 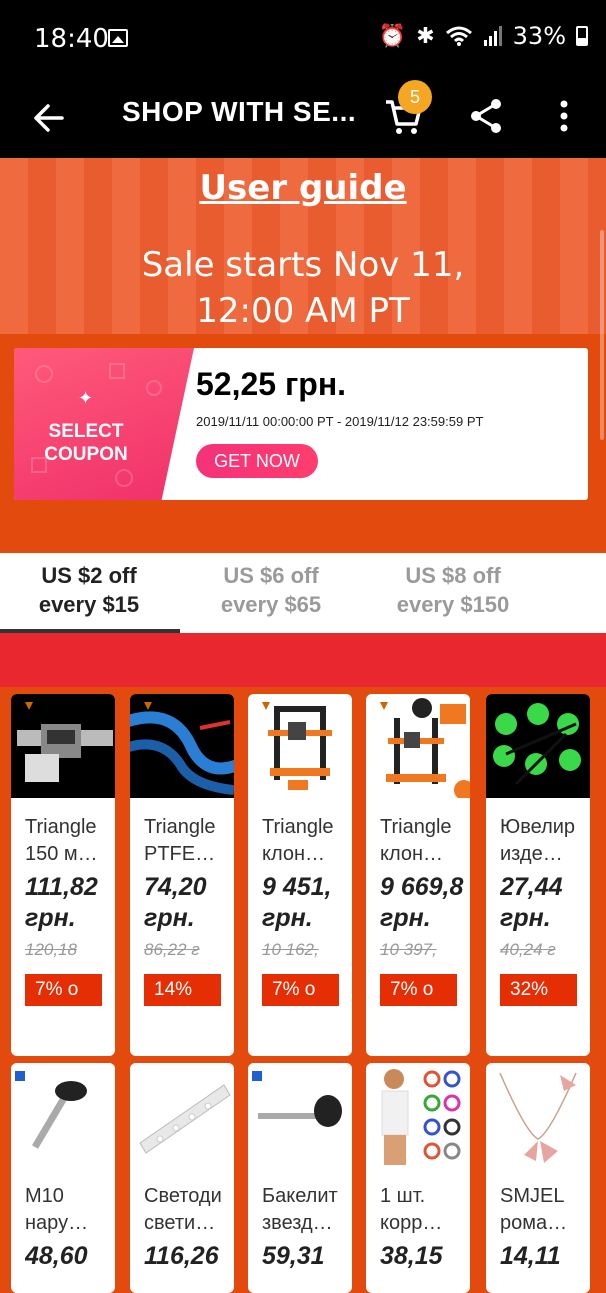 What do you see at coordinates (453, 575) in the screenshot?
I see `tab-label-line-1: US $8 off` at bounding box center [453, 575].